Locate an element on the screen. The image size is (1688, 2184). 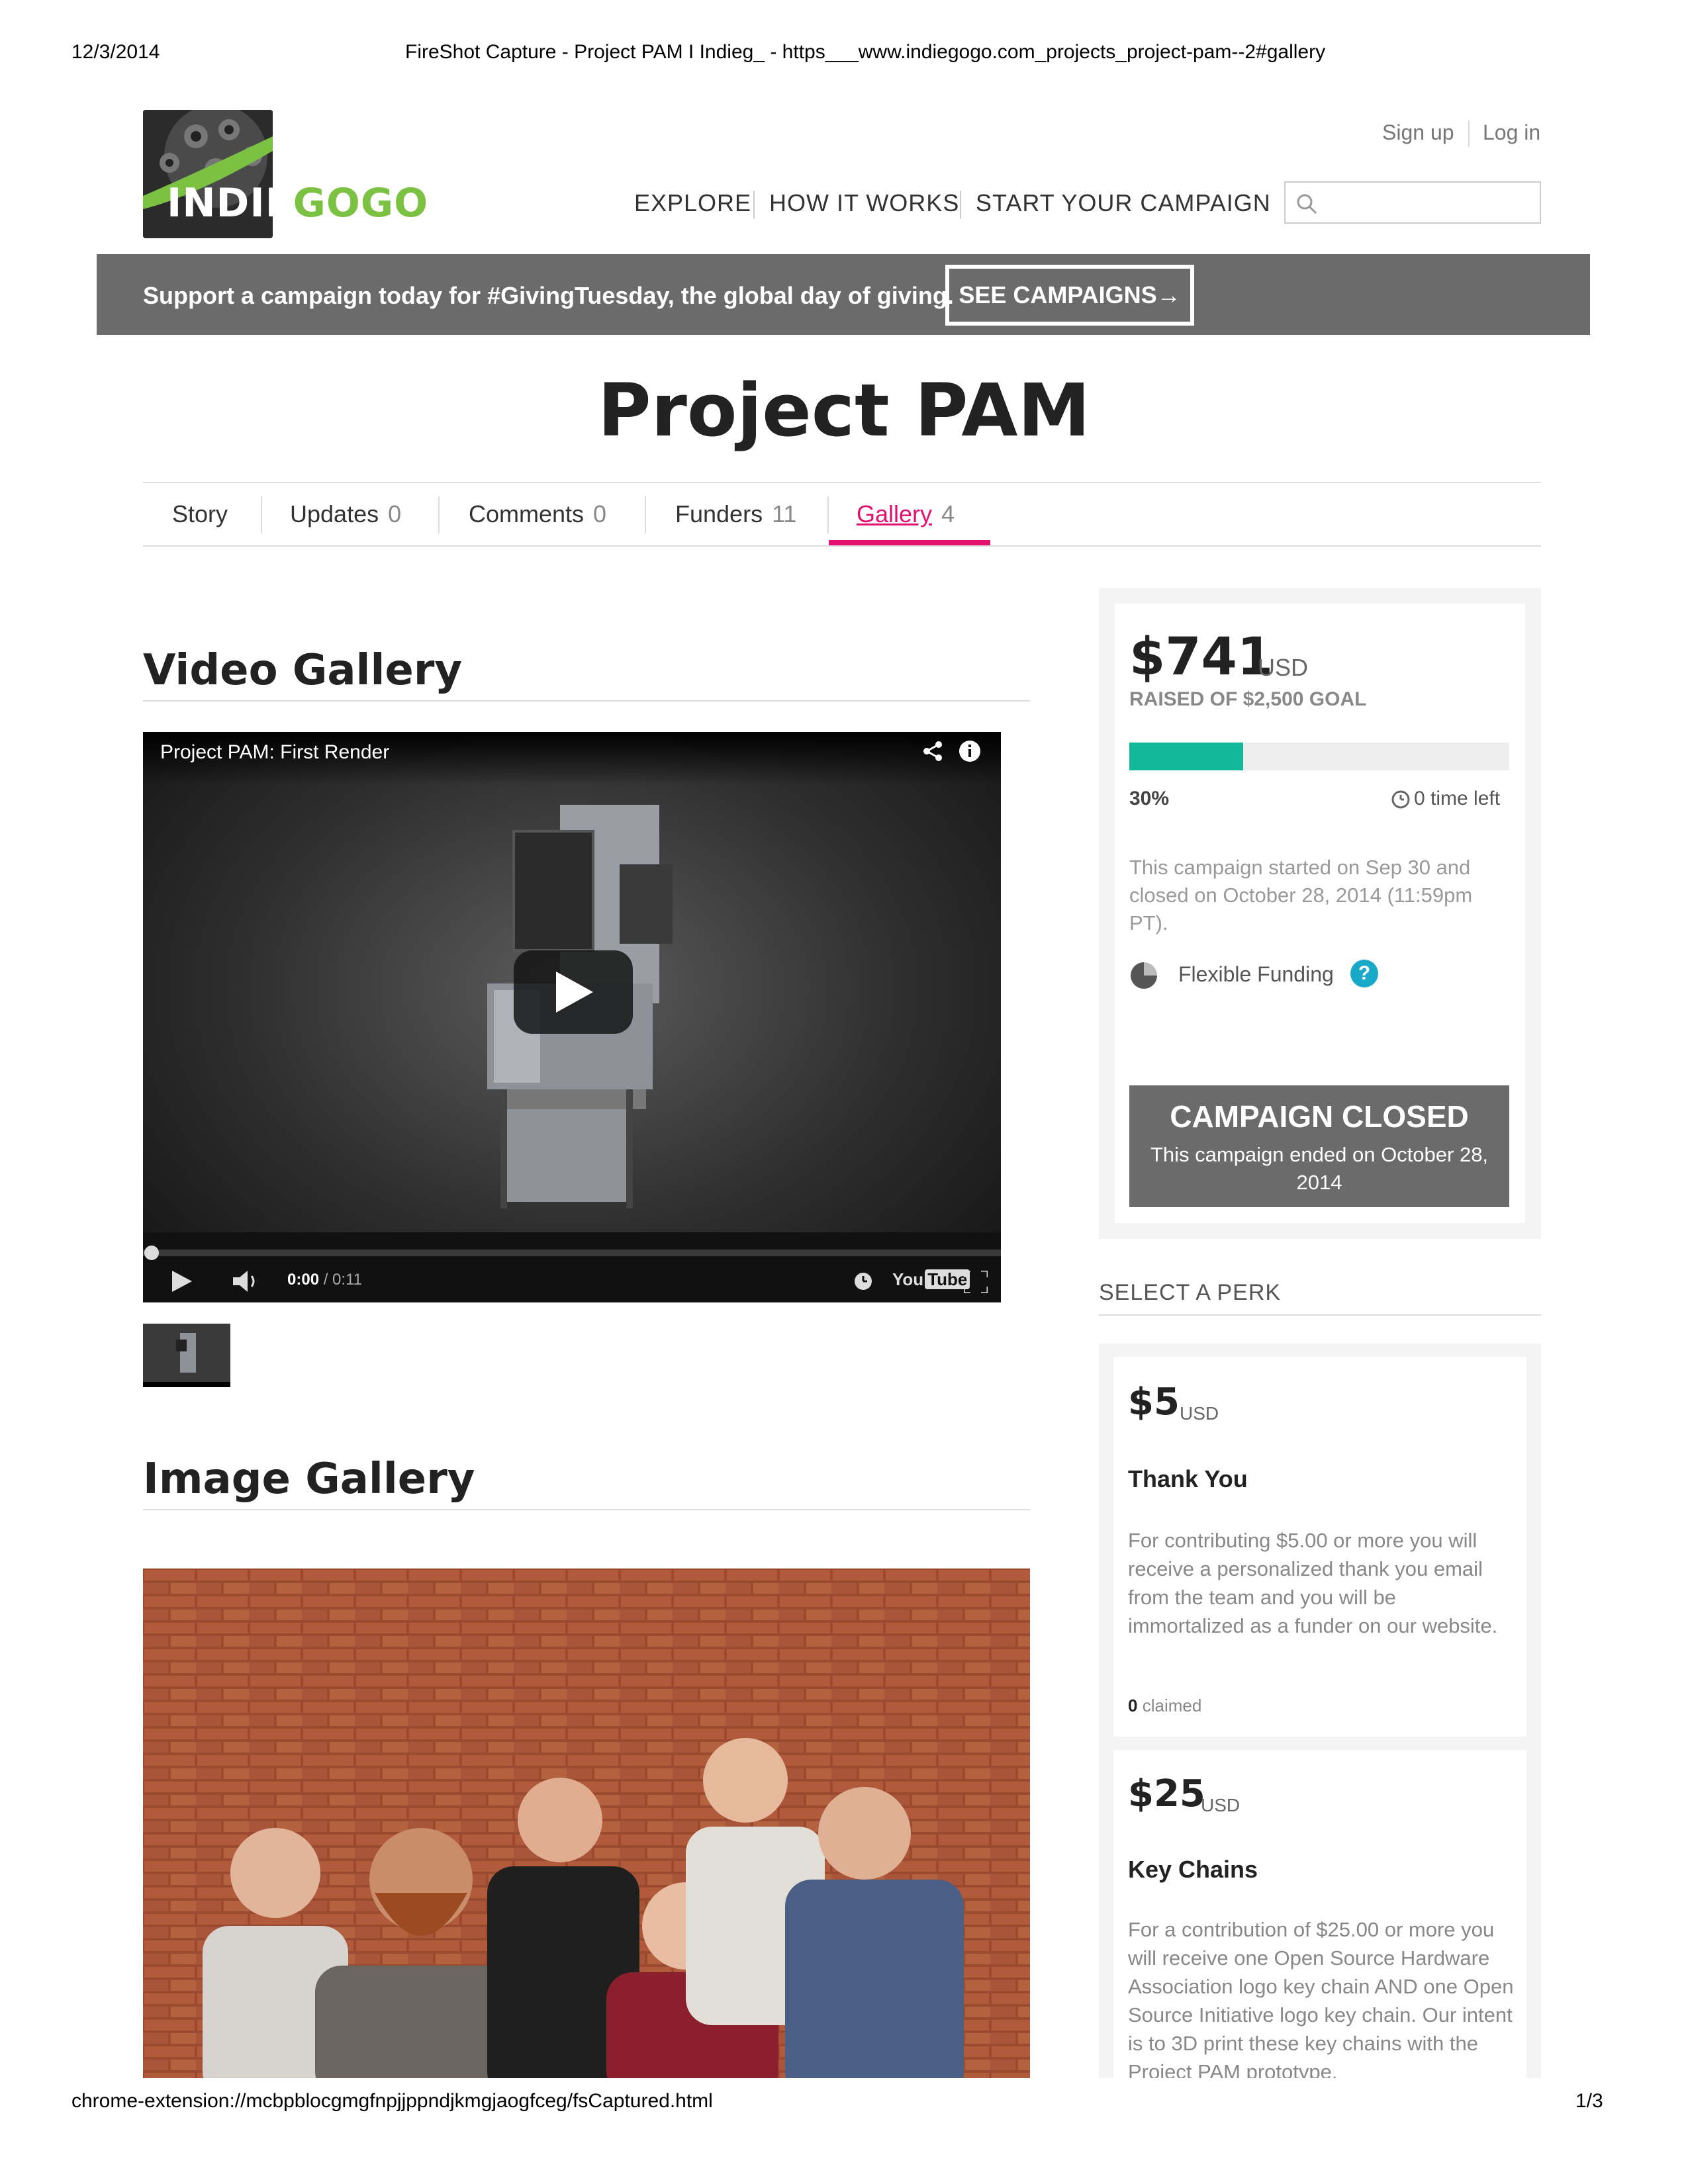
tab-gallery: Gallery 4 is located at coordinates (906, 514).